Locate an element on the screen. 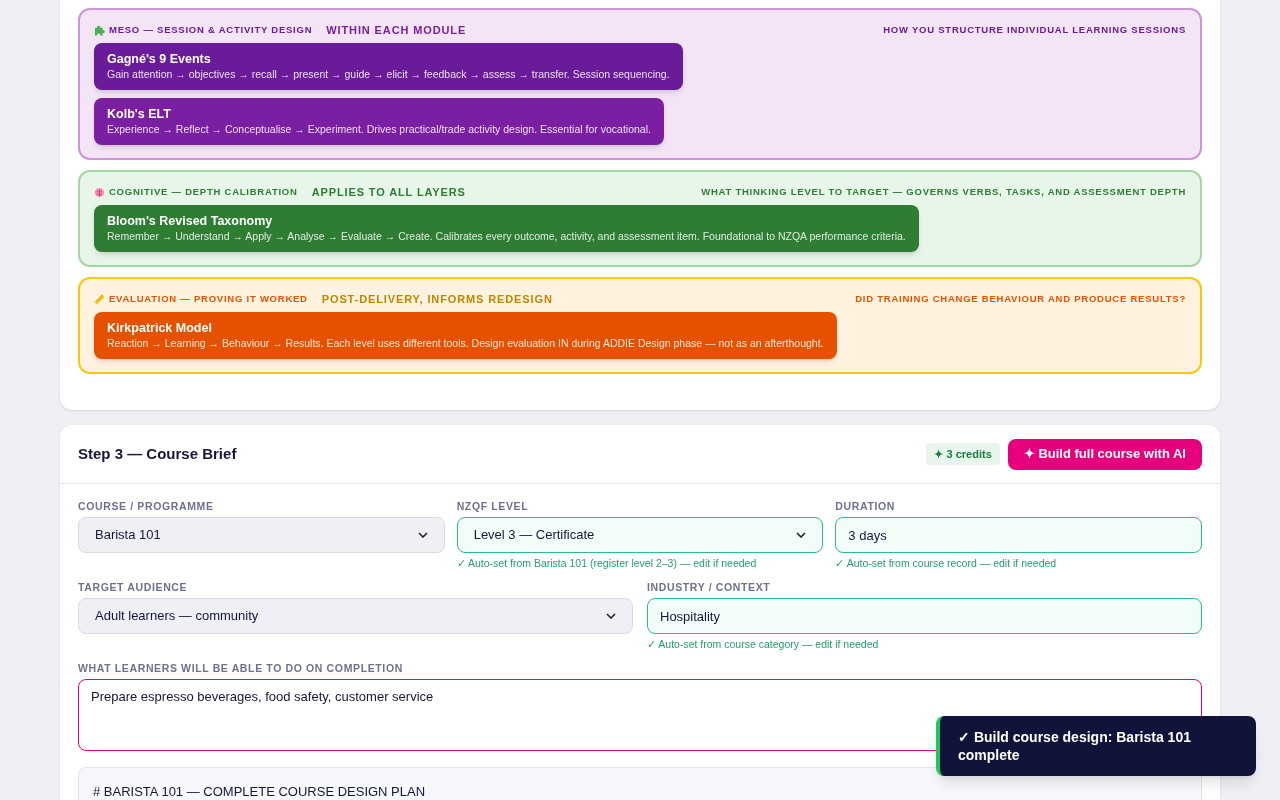 Image resolution: width=1280 pixels, height=800 pixels. layer-label: EVALUATION — PROVING IT WORKED is located at coordinates (208, 298).